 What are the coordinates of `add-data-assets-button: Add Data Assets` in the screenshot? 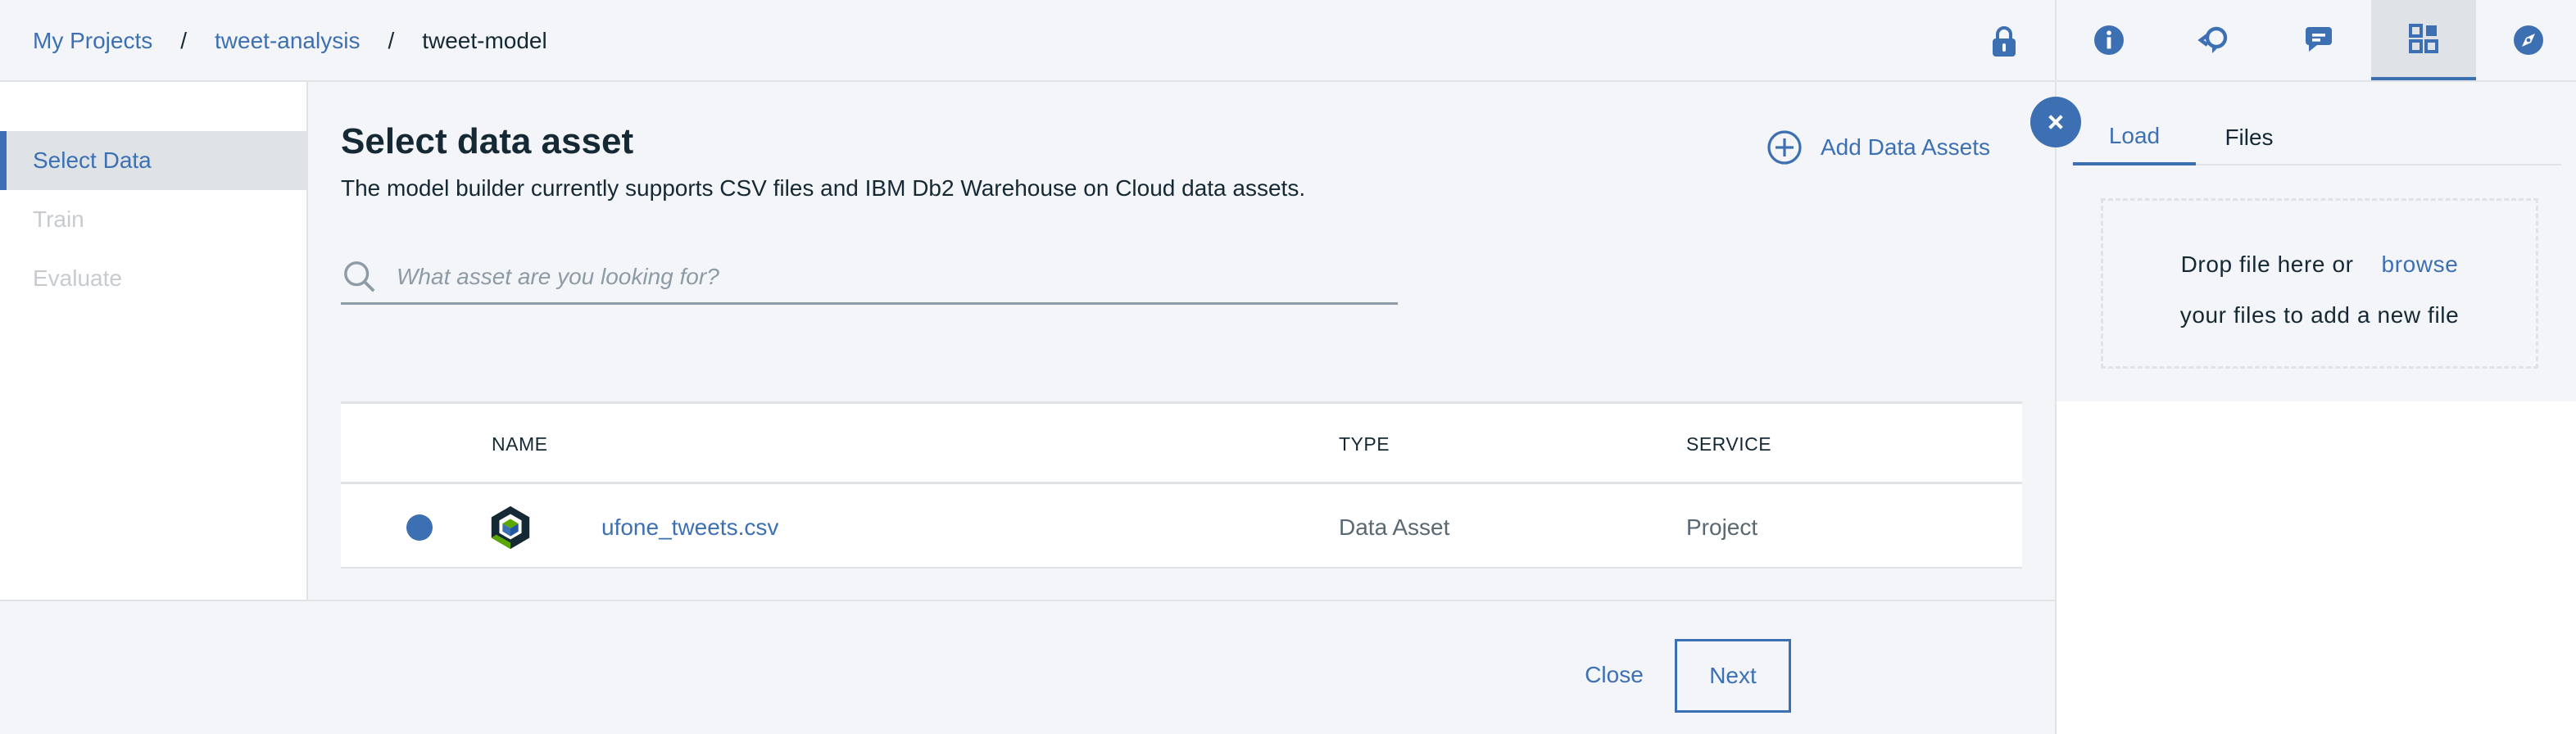 It's located at (1878, 147).